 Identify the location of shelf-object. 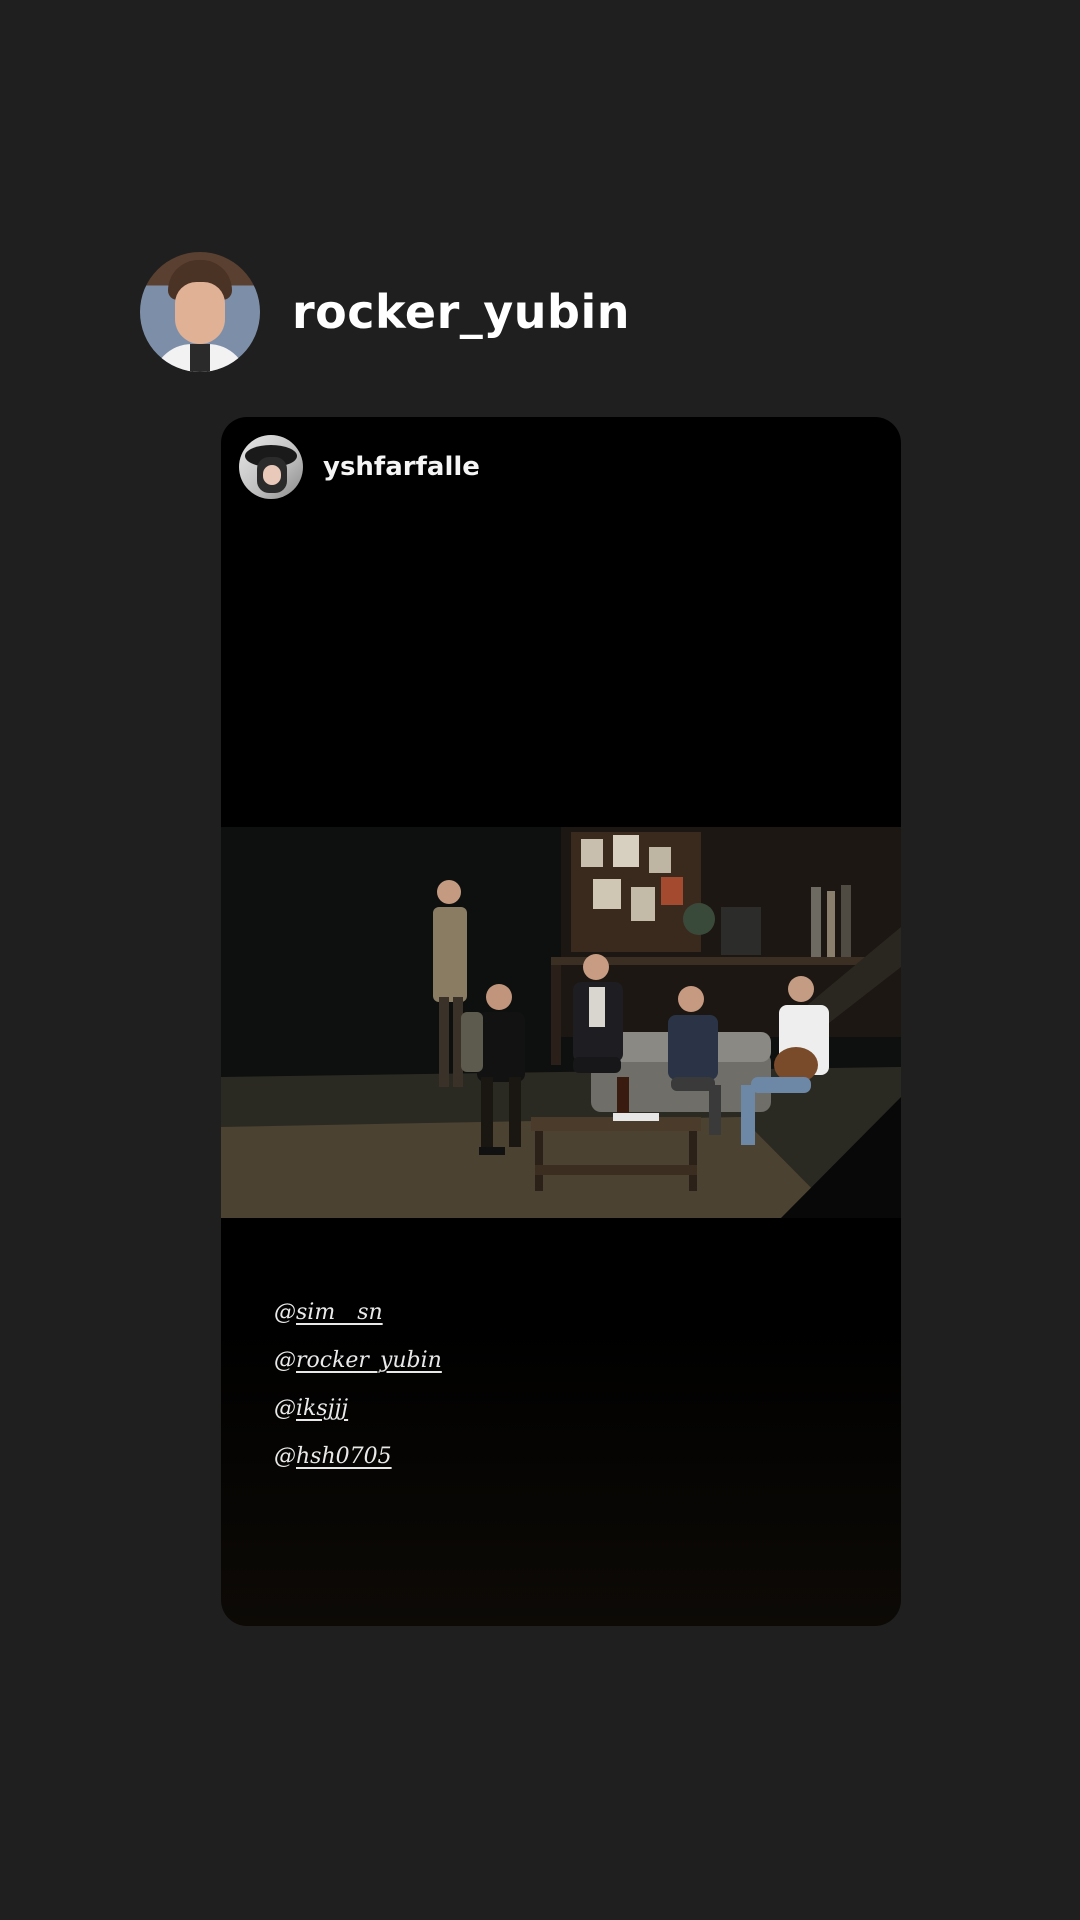
(741, 931).